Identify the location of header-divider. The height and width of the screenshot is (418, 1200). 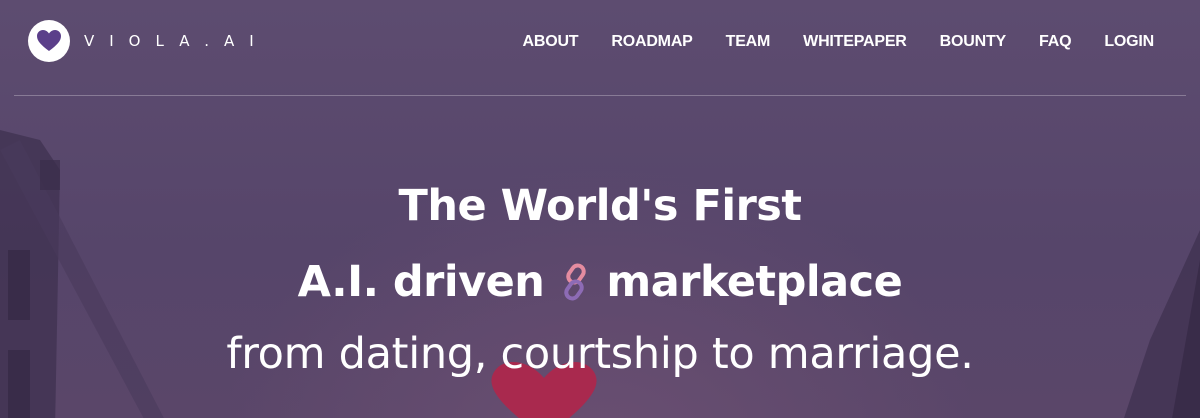
(600, 95).